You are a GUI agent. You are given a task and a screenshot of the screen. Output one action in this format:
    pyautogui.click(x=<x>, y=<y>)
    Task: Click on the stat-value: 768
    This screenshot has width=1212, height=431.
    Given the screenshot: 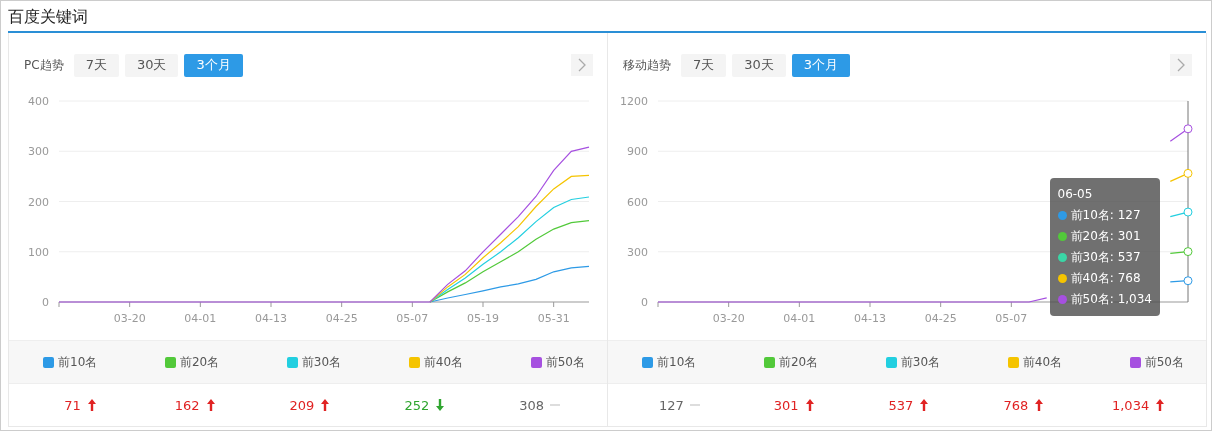 What is the action you would take?
    pyautogui.click(x=1016, y=405)
    